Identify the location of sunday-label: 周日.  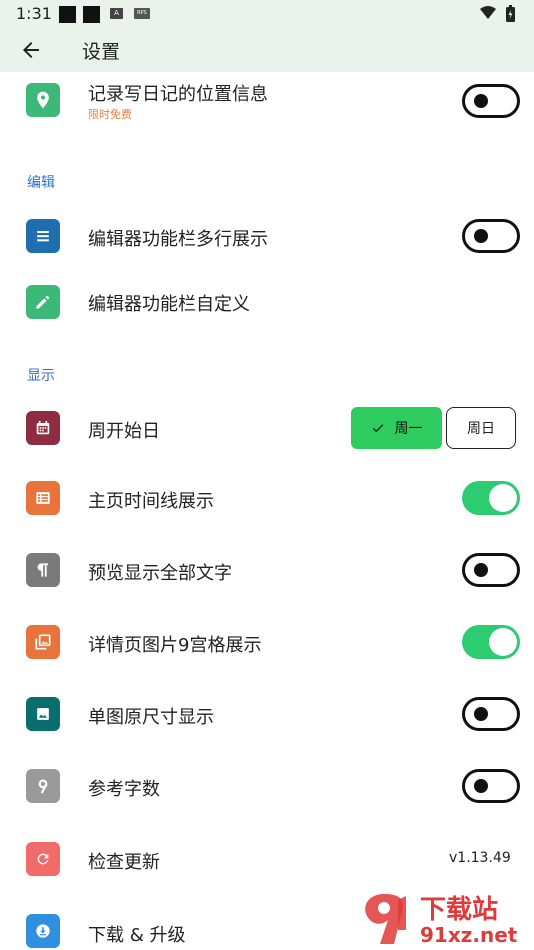
(481, 429).